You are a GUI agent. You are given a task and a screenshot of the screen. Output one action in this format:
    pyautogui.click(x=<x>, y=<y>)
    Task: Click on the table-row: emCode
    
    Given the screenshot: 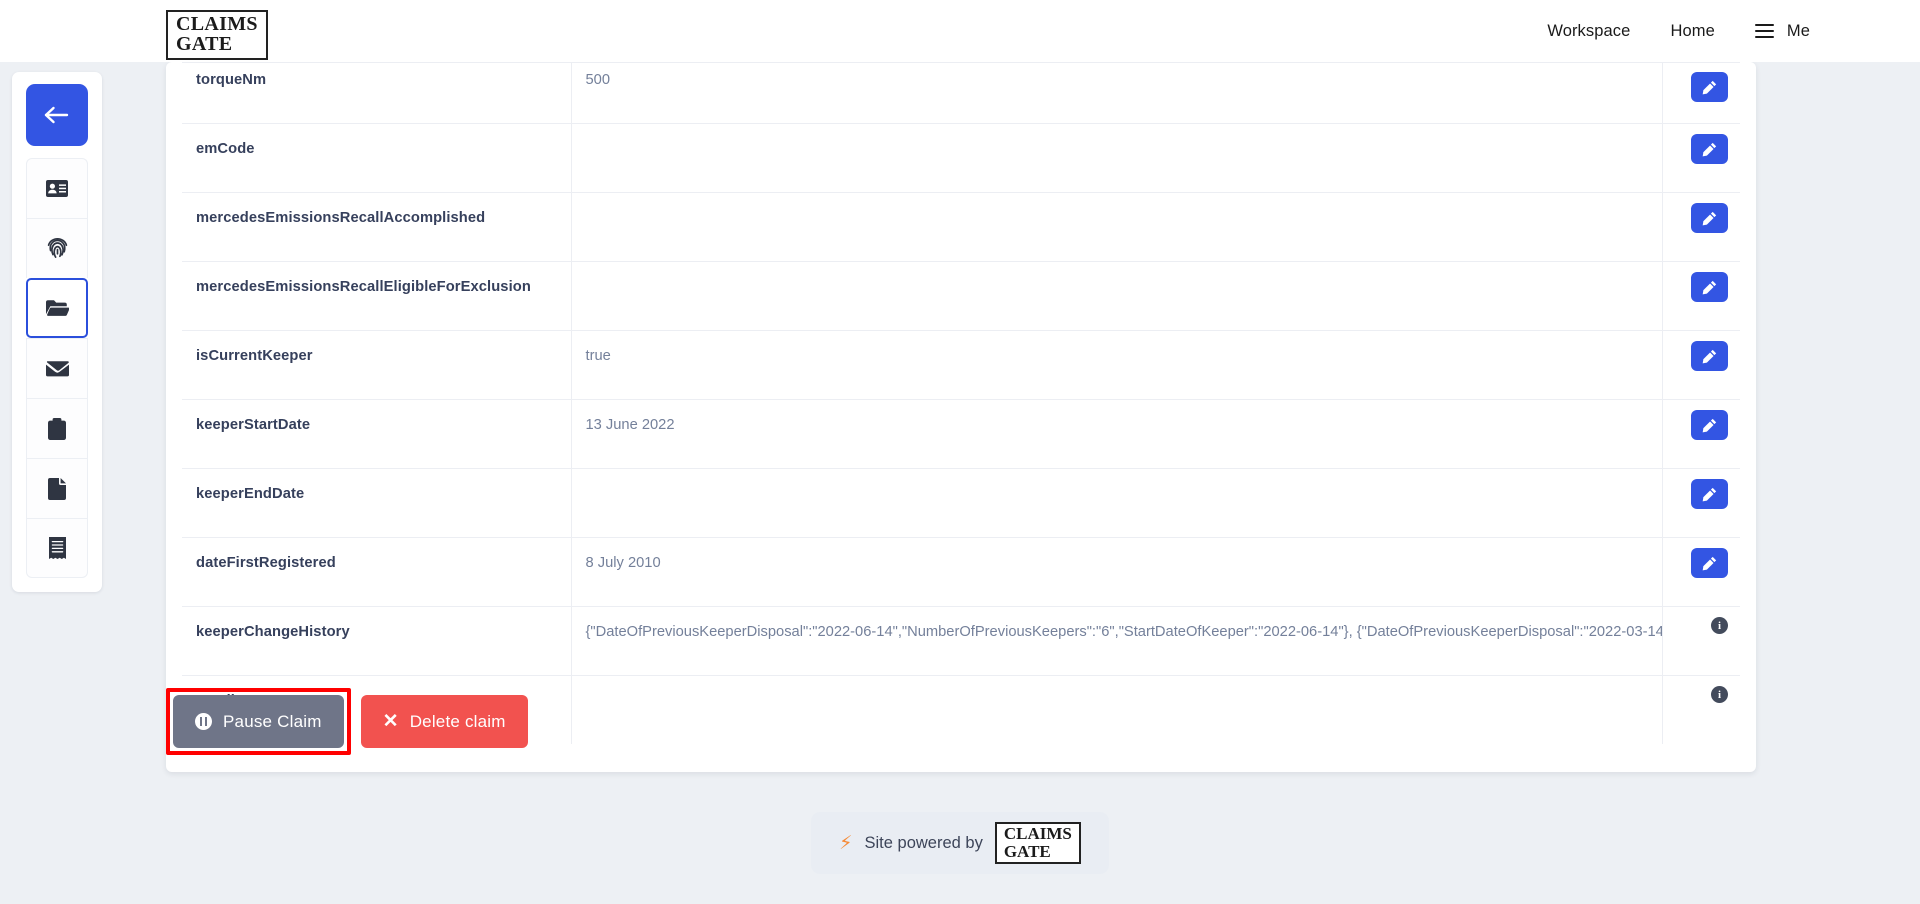 What is the action you would take?
    pyautogui.click(x=961, y=158)
    